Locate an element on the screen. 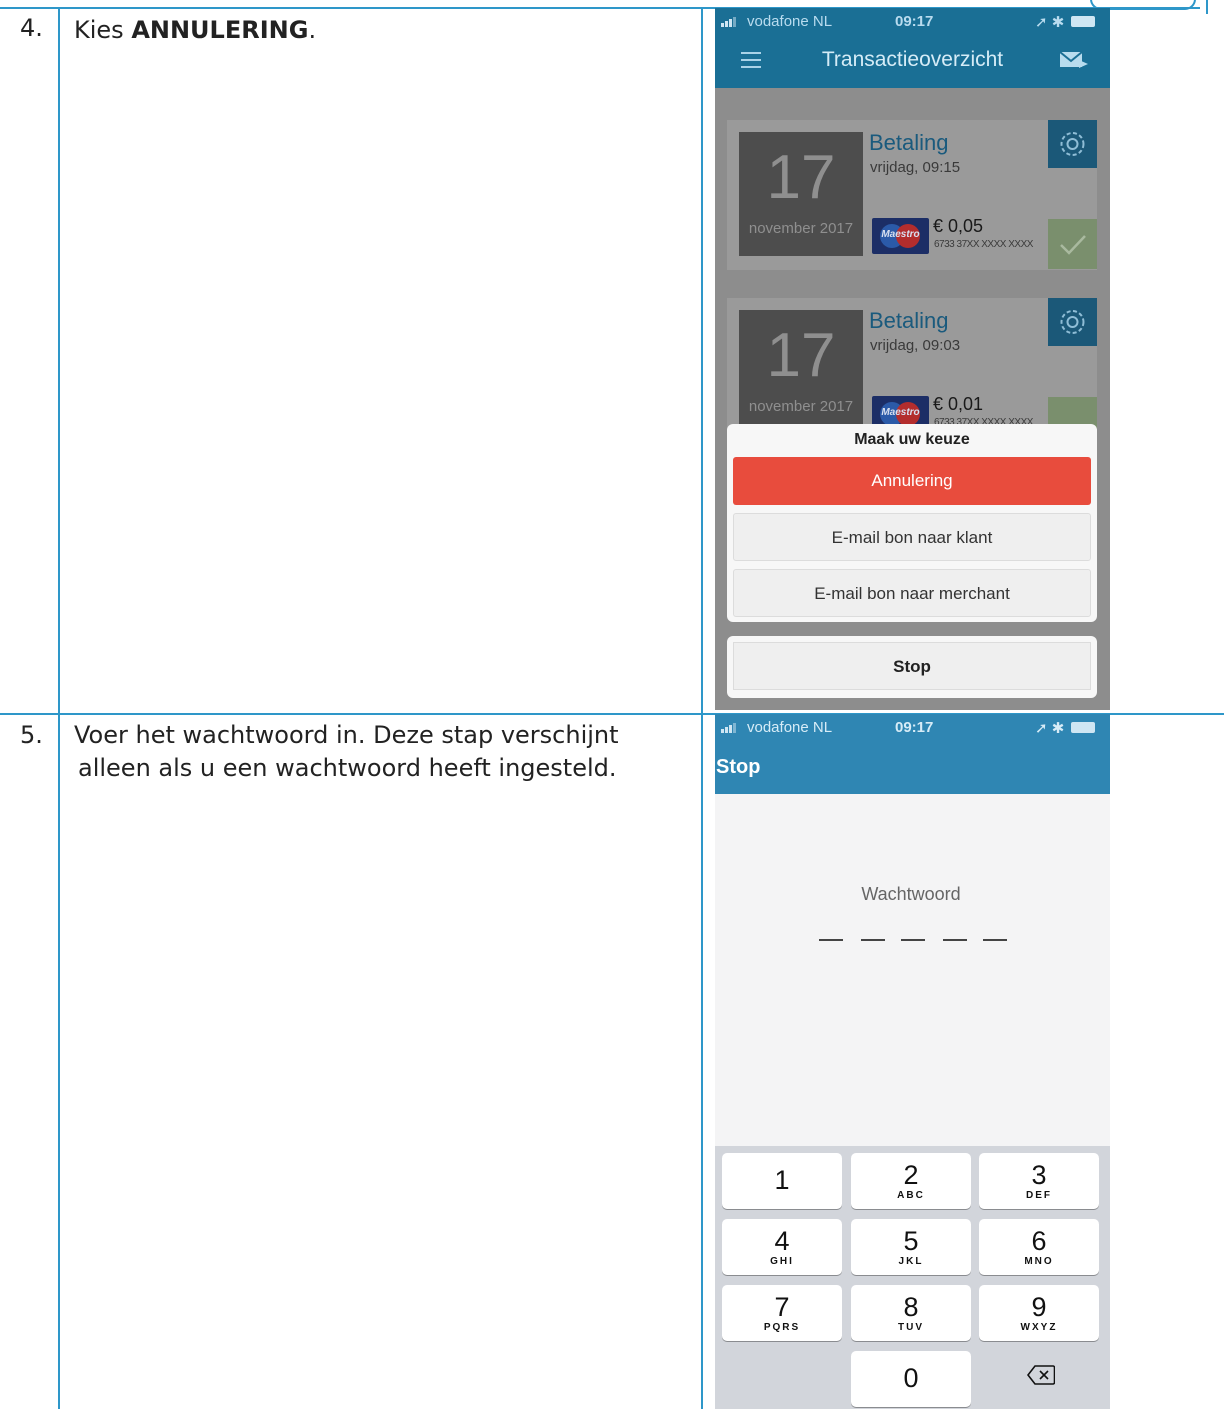 The image size is (1224, 1409). key-9: 9 WXYZ is located at coordinates (1039, 1313).